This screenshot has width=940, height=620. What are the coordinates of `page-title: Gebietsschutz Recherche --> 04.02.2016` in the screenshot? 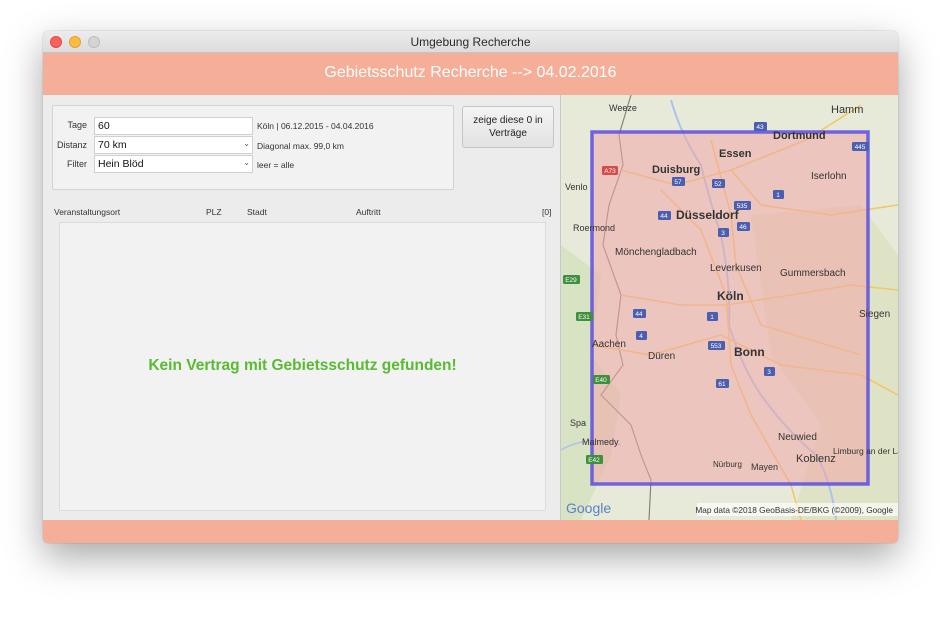 It's located at (470, 72).